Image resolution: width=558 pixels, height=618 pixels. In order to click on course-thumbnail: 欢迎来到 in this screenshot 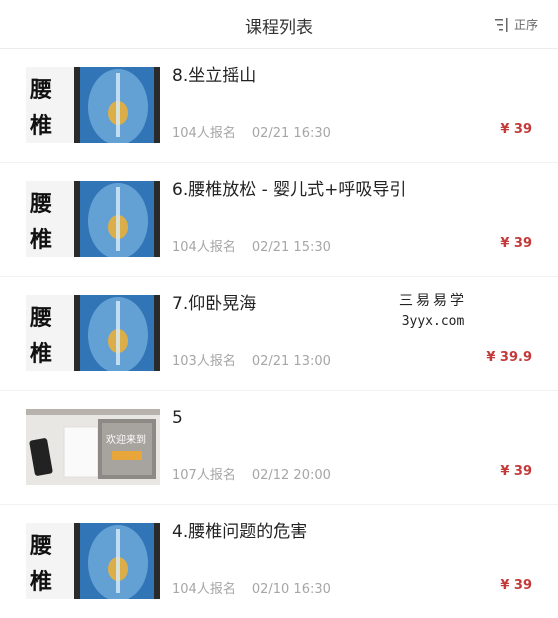, I will do `click(93, 447)`.